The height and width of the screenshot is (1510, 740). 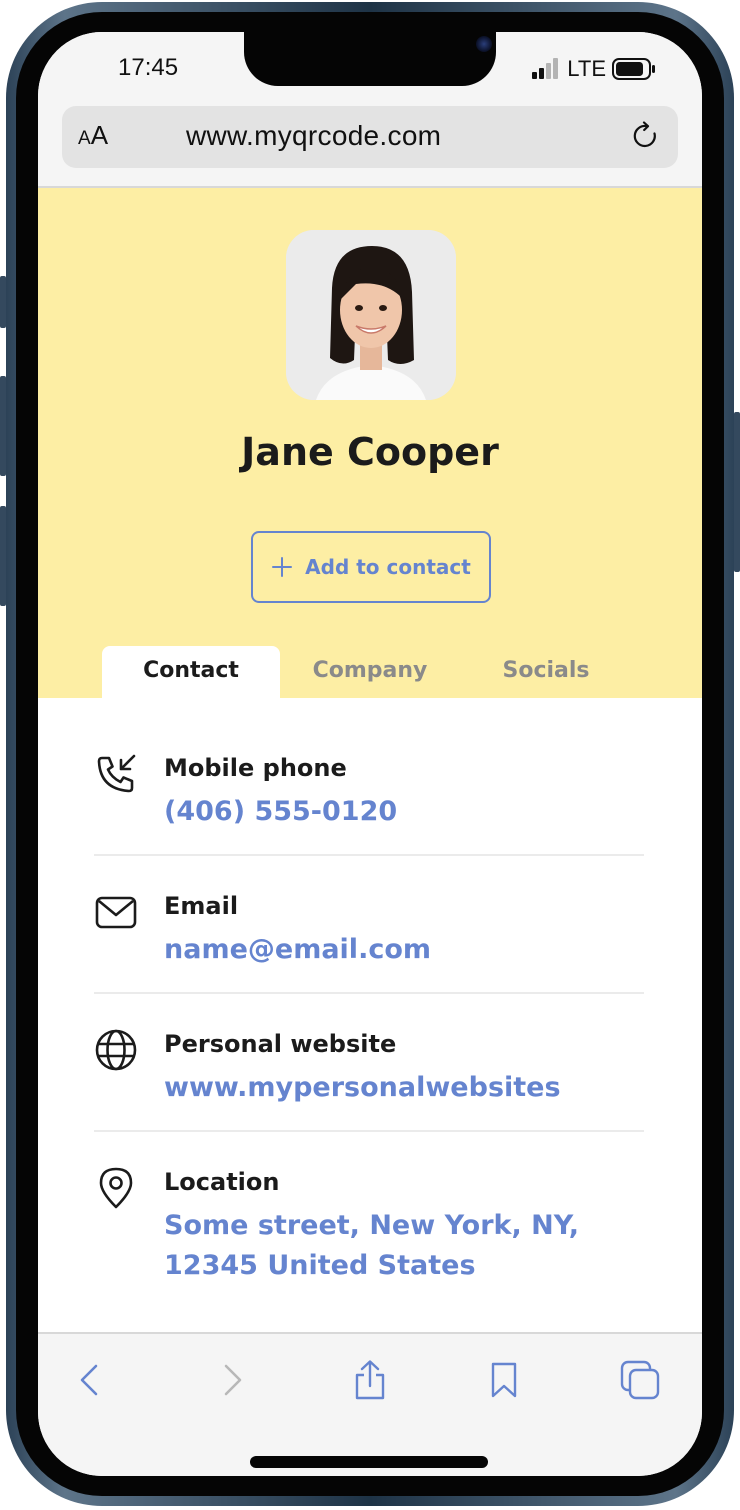 I want to click on add-to-contact-label: Add to contact, so click(x=388, y=567).